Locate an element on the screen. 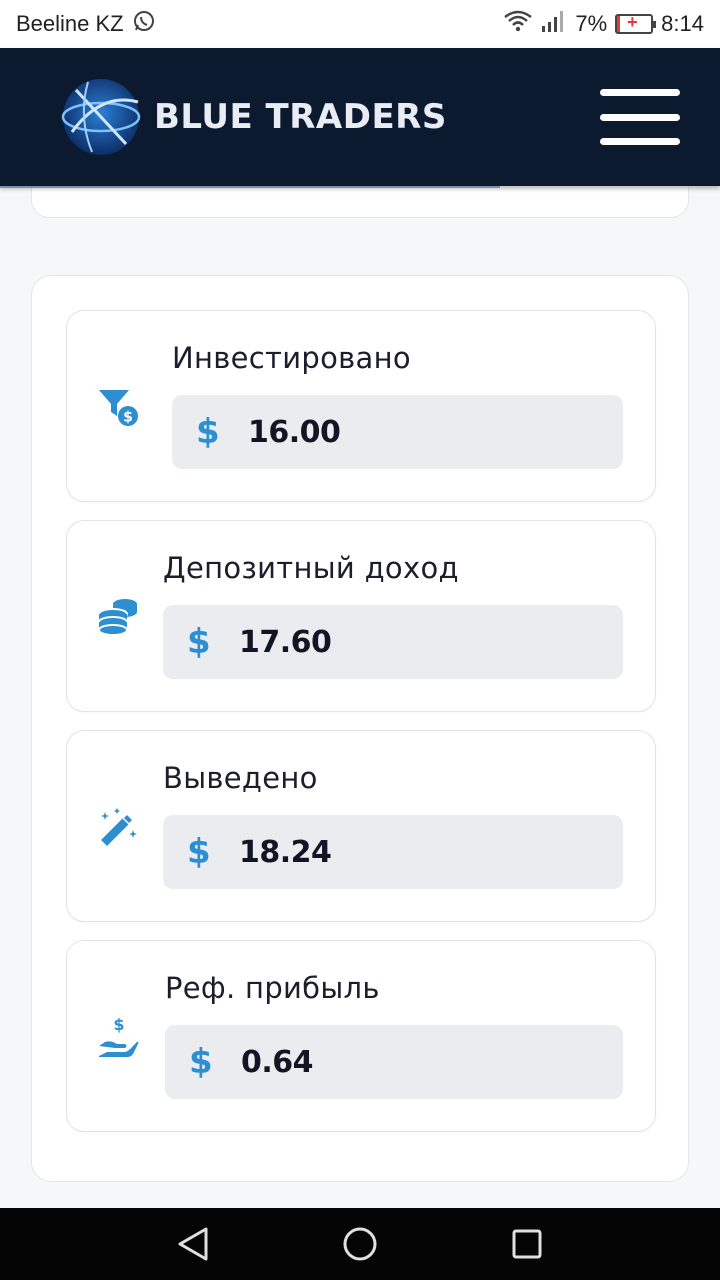 This screenshot has height=1280, width=720. header-divider is located at coordinates (250, 187).